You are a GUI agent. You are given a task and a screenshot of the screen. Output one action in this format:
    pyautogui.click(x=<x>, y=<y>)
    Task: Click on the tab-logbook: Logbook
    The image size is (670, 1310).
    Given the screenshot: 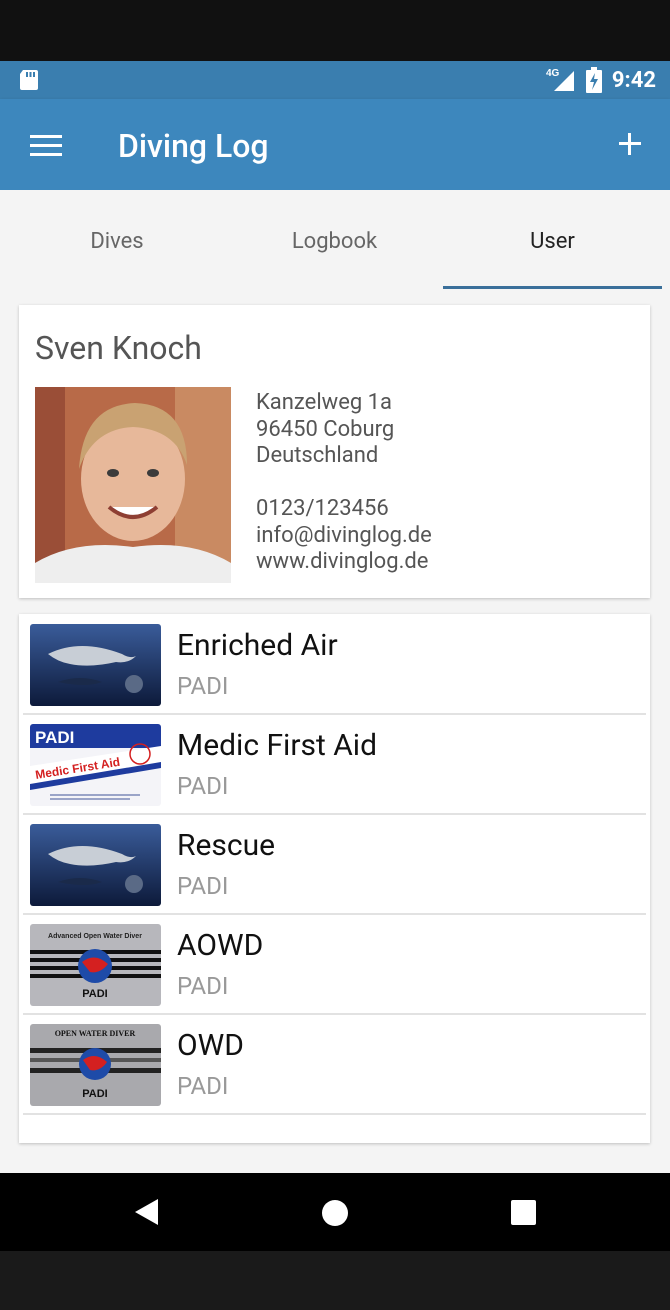 What is the action you would take?
    pyautogui.click(x=334, y=241)
    